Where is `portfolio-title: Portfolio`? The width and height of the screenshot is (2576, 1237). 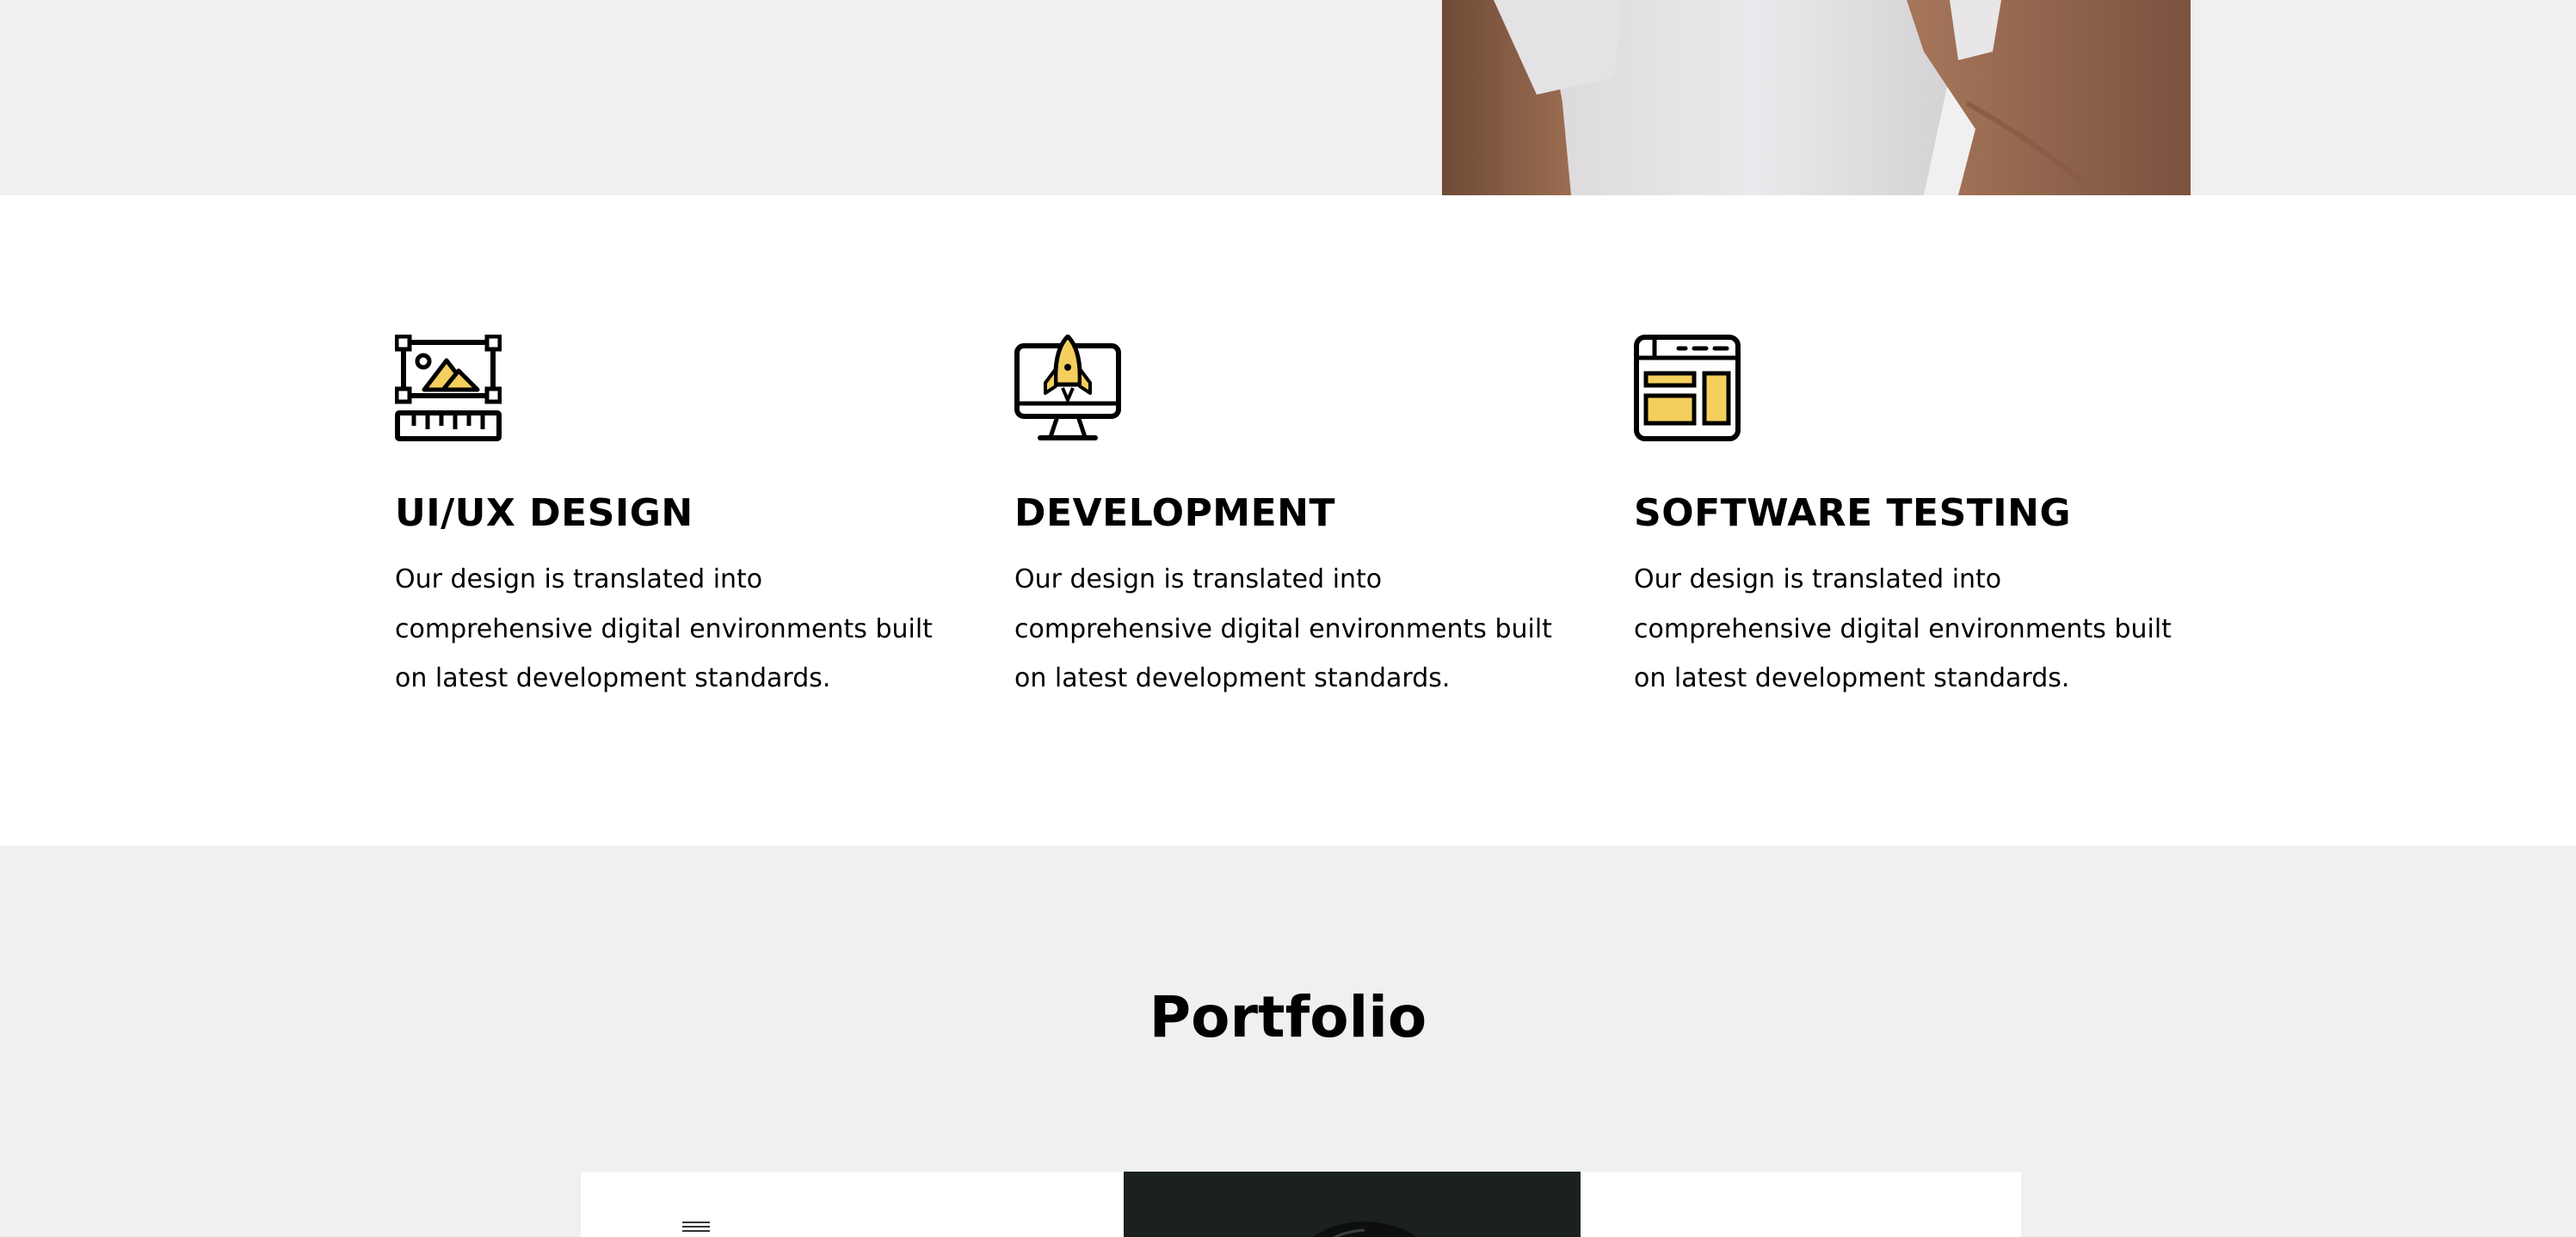 portfolio-title: Portfolio is located at coordinates (1288, 1017).